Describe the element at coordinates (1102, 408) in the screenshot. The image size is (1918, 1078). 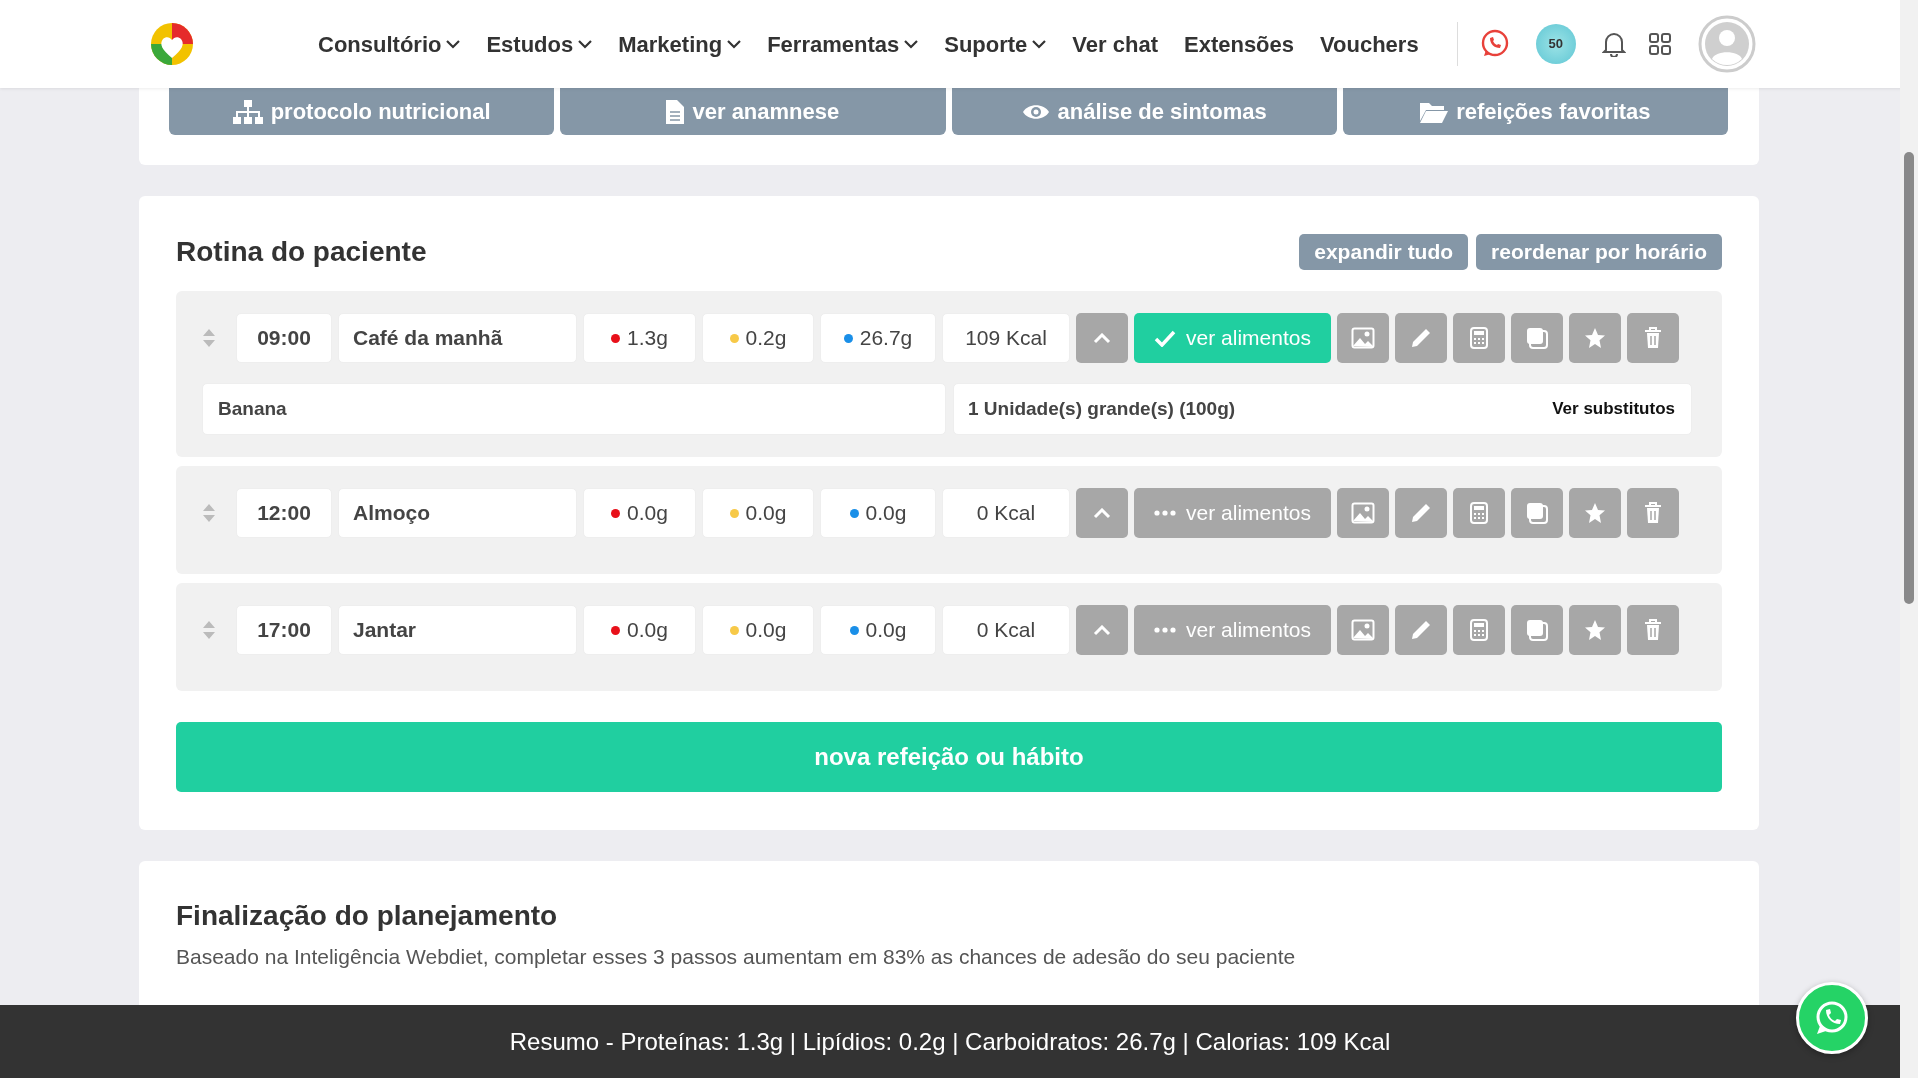
I see `food-quantity: 1 Unidade(s) grande(s) (100g)` at that location.